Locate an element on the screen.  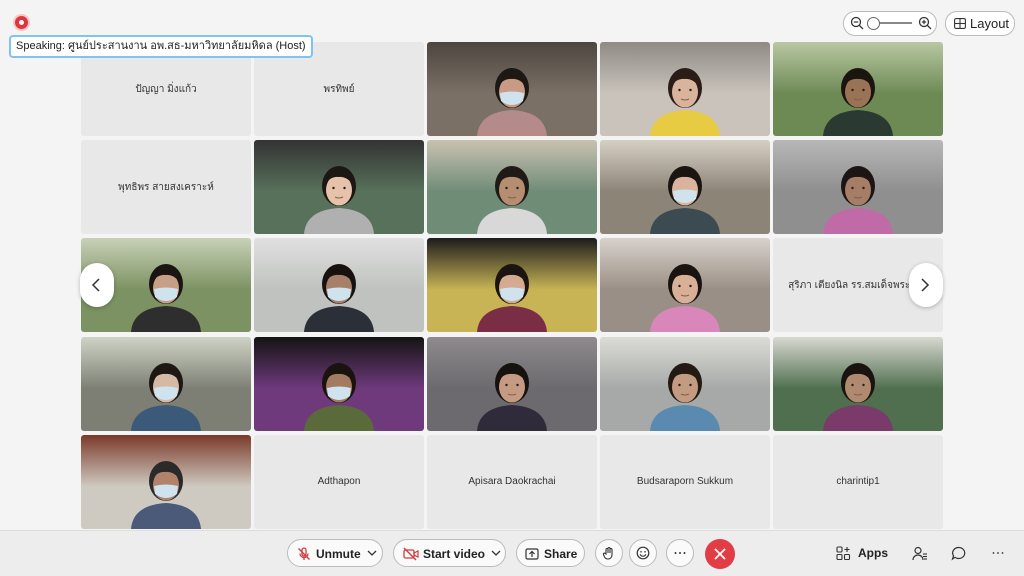
raise-hand-button is located at coordinates (609, 553).